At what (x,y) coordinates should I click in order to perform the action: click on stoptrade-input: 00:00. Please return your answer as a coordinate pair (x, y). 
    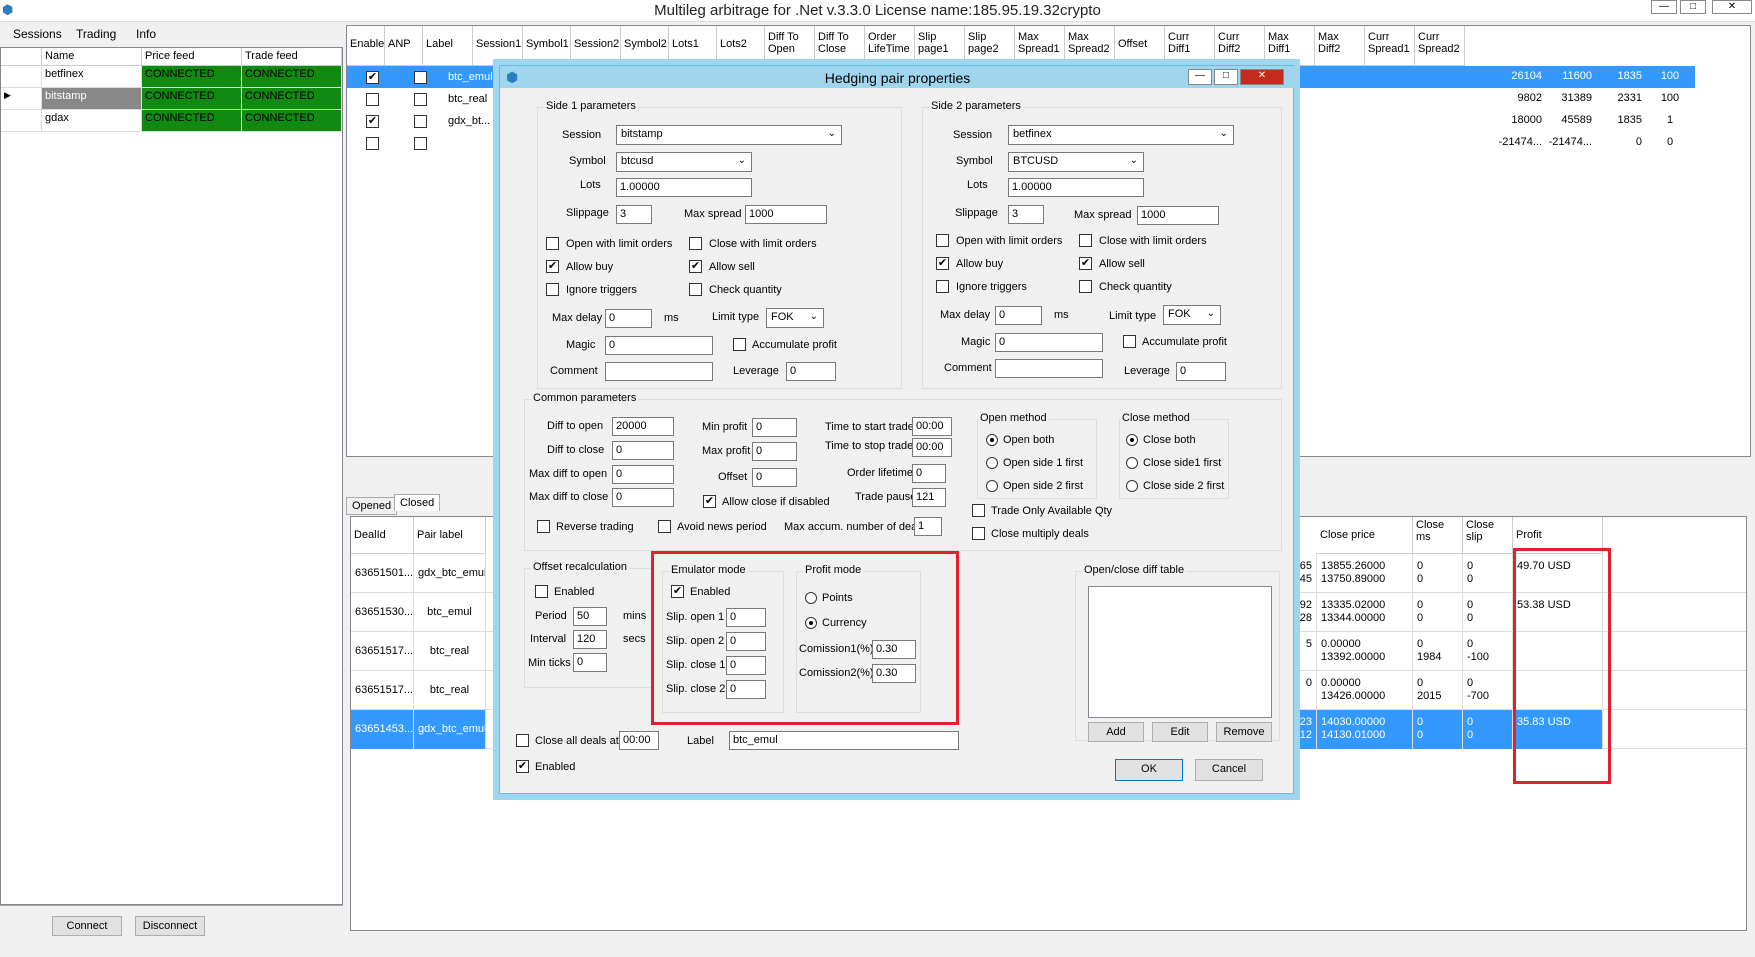
    Looking at the image, I should click on (932, 447).